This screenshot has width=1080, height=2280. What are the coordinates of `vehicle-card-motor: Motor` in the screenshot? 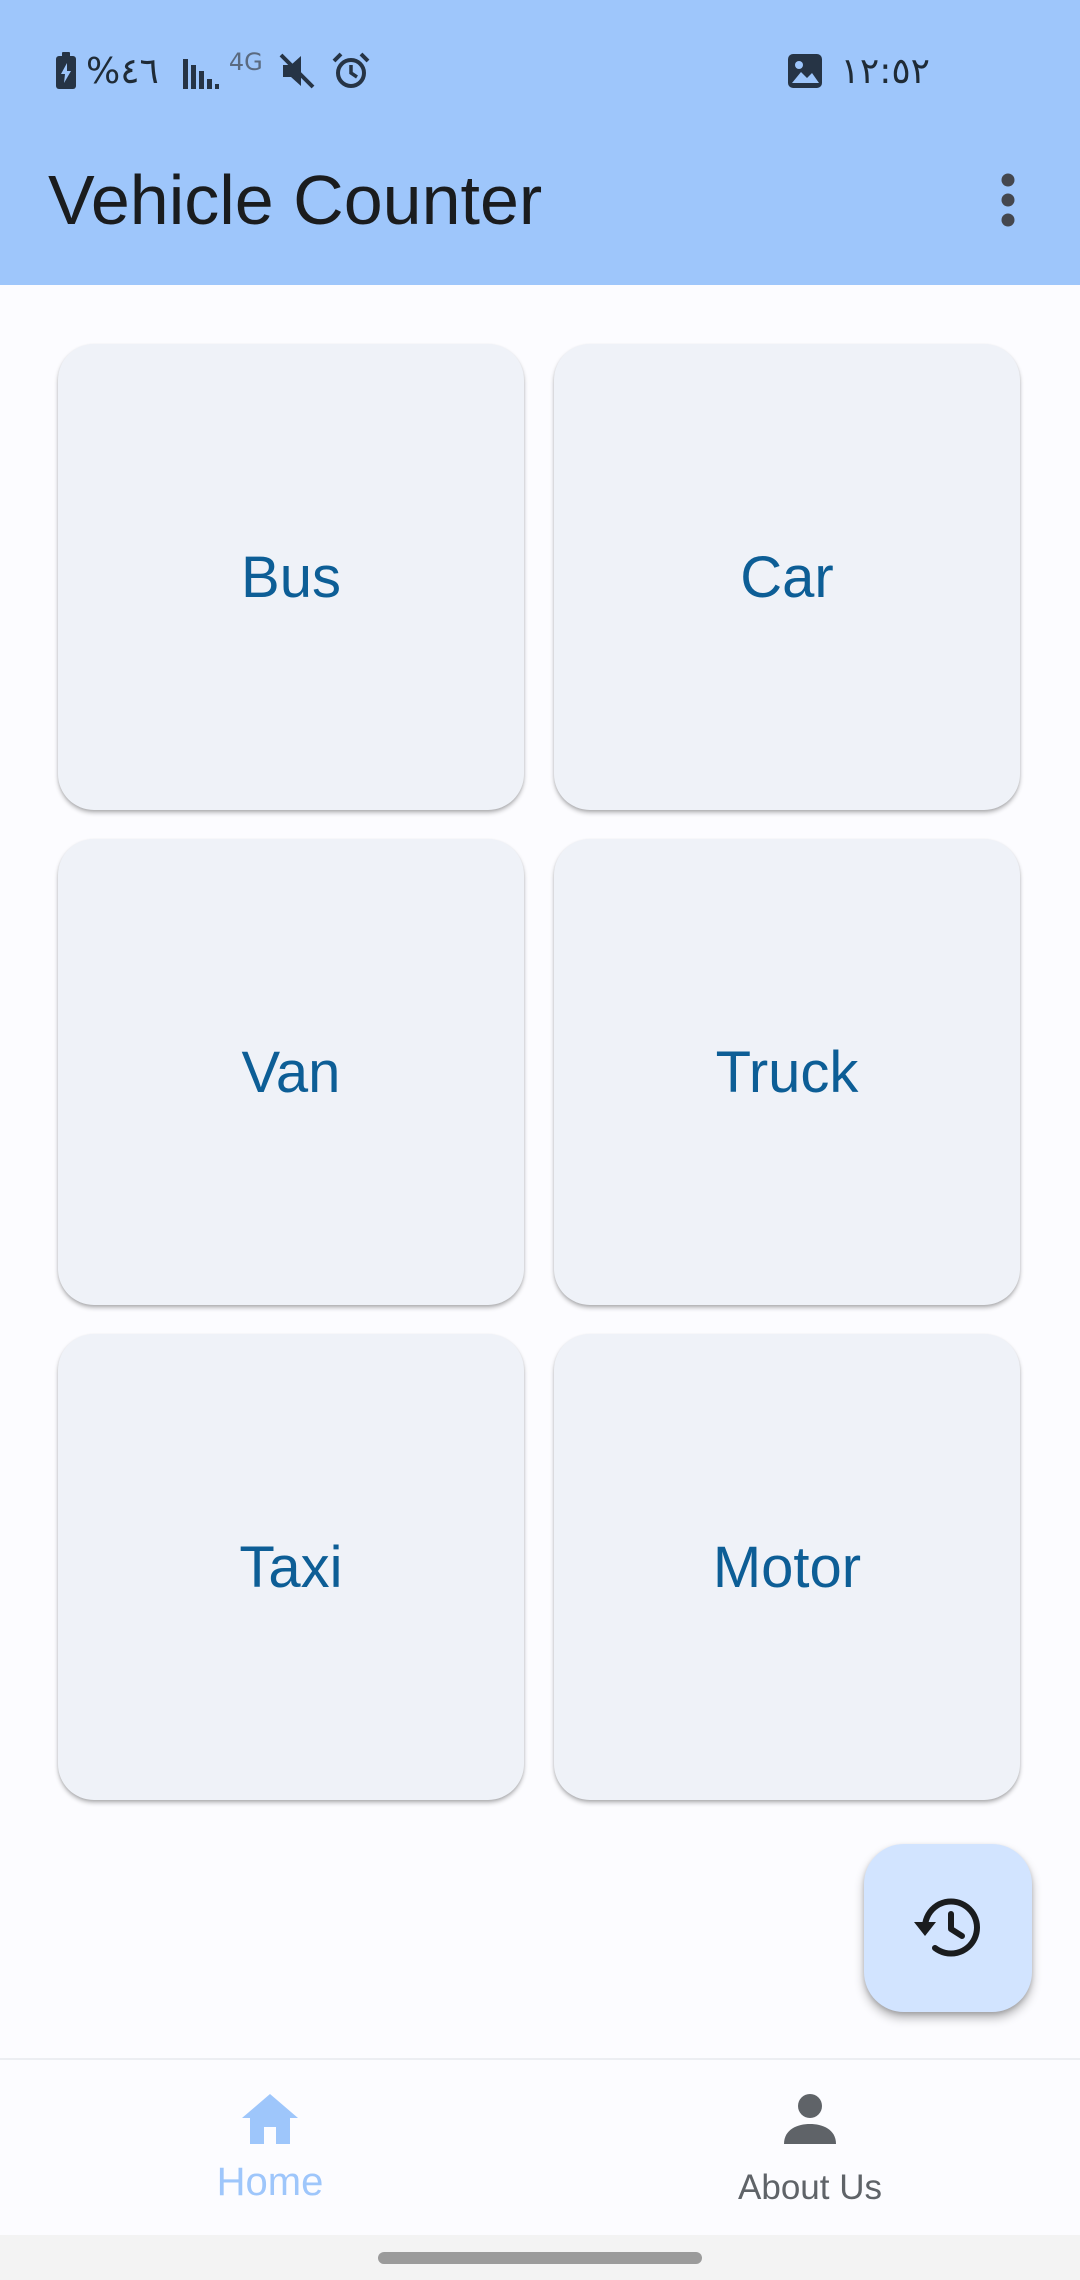 It's located at (787, 1567).